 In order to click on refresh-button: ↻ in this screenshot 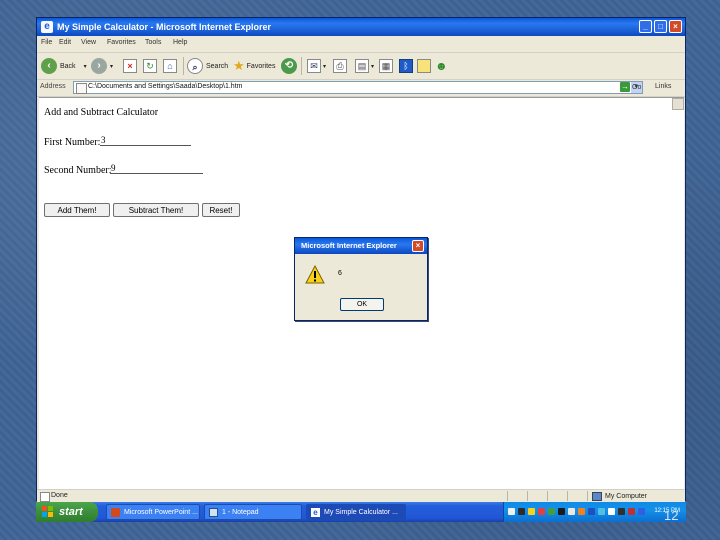, I will do `click(150, 66)`.